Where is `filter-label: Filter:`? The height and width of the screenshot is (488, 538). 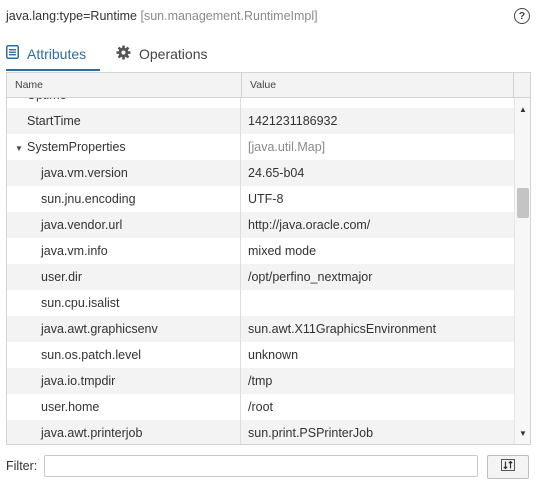 filter-label: Filter: is located at coordinates (22, 466).